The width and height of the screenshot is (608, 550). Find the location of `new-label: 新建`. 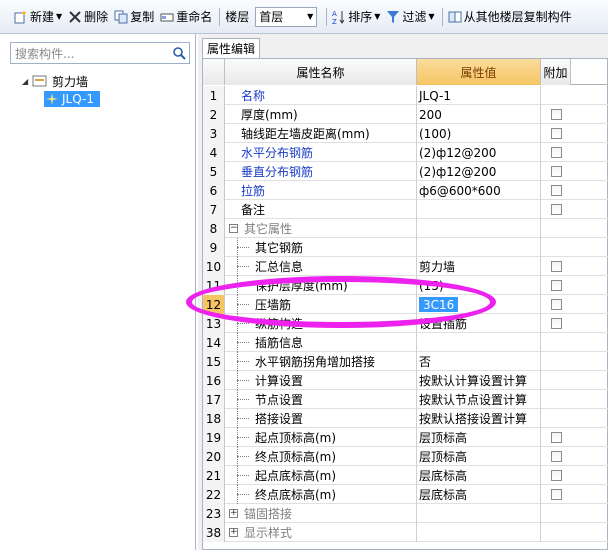

new-label: 新建 is located at coordinates (42, 17).